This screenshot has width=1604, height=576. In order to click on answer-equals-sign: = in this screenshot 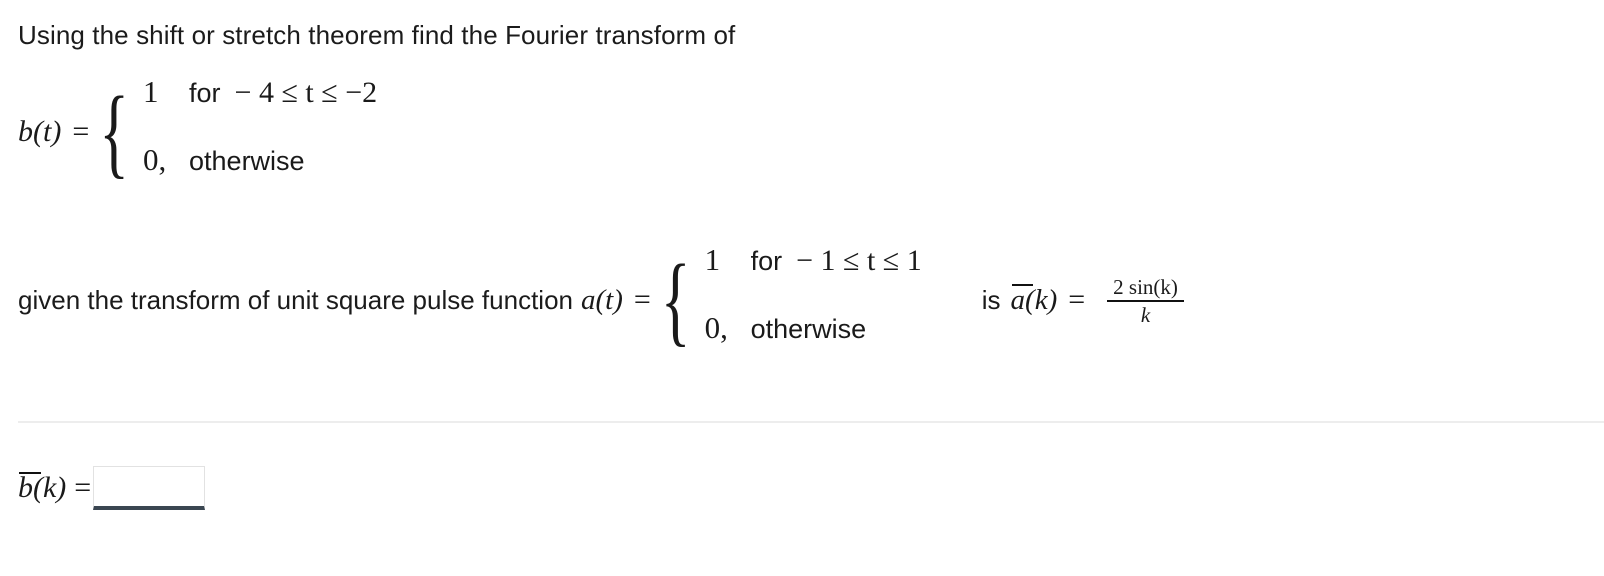, I will do `click(83, 487)`.